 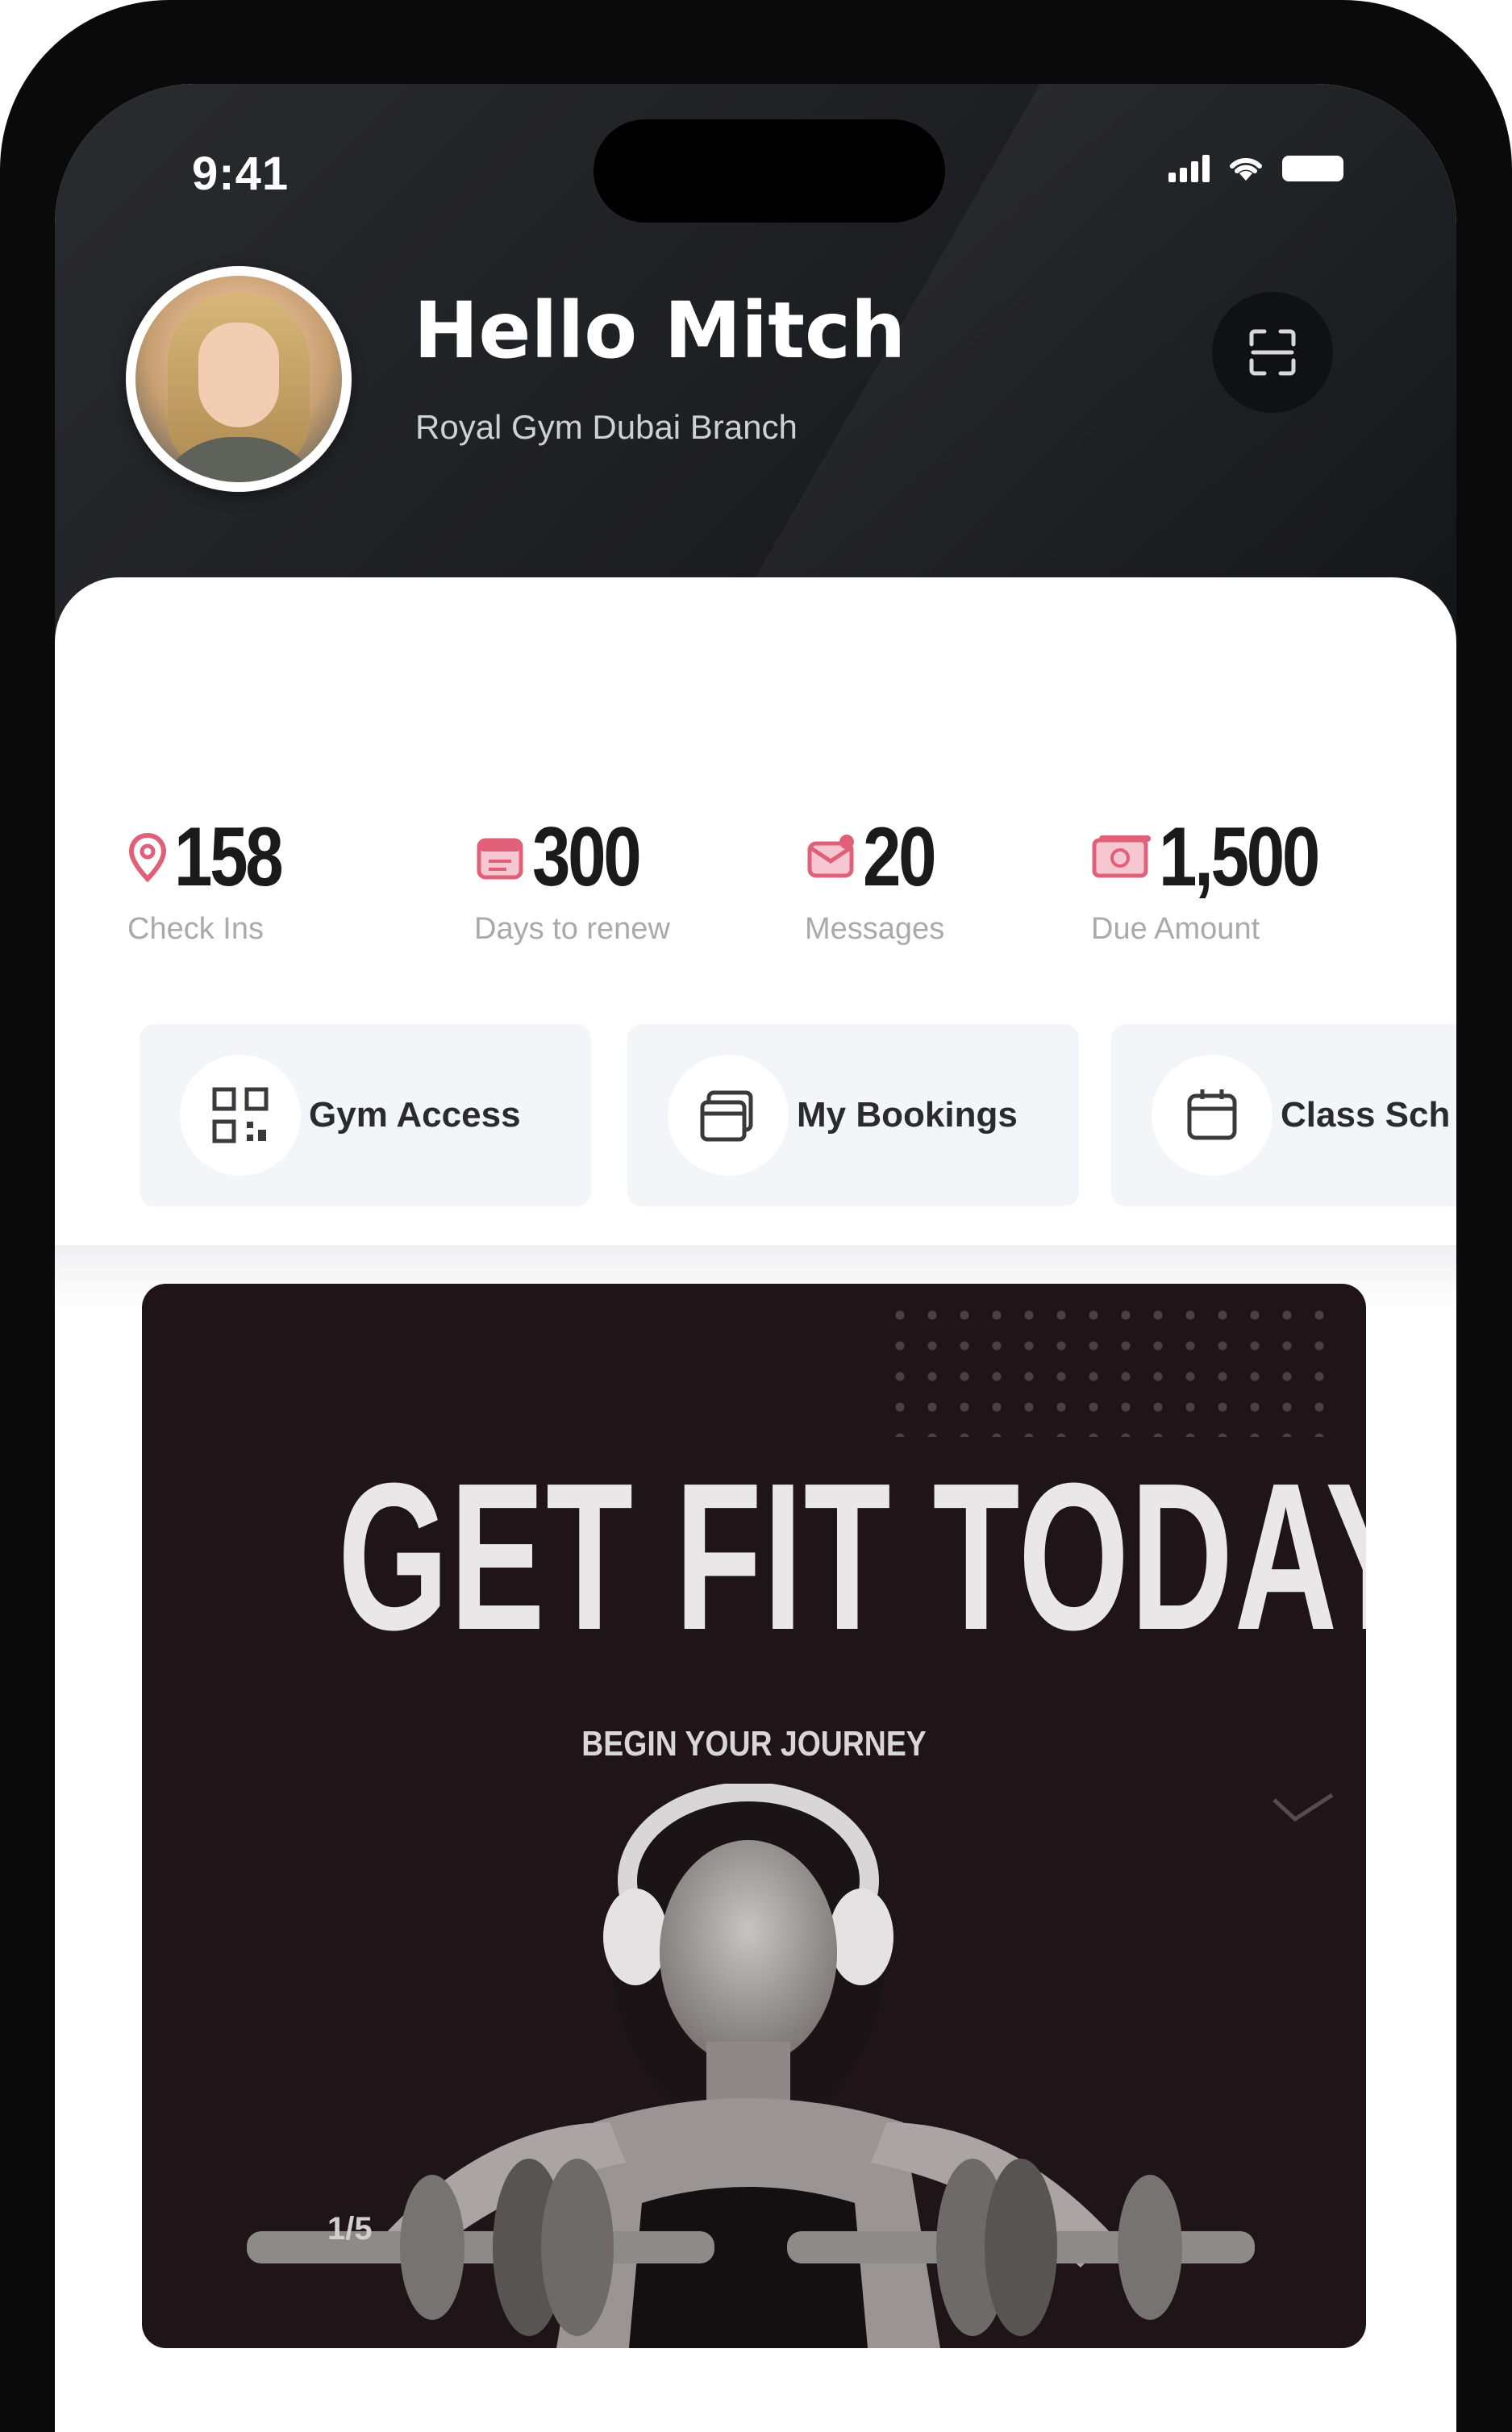 I want to click on payment-icon, so click(x=1121, y=856).